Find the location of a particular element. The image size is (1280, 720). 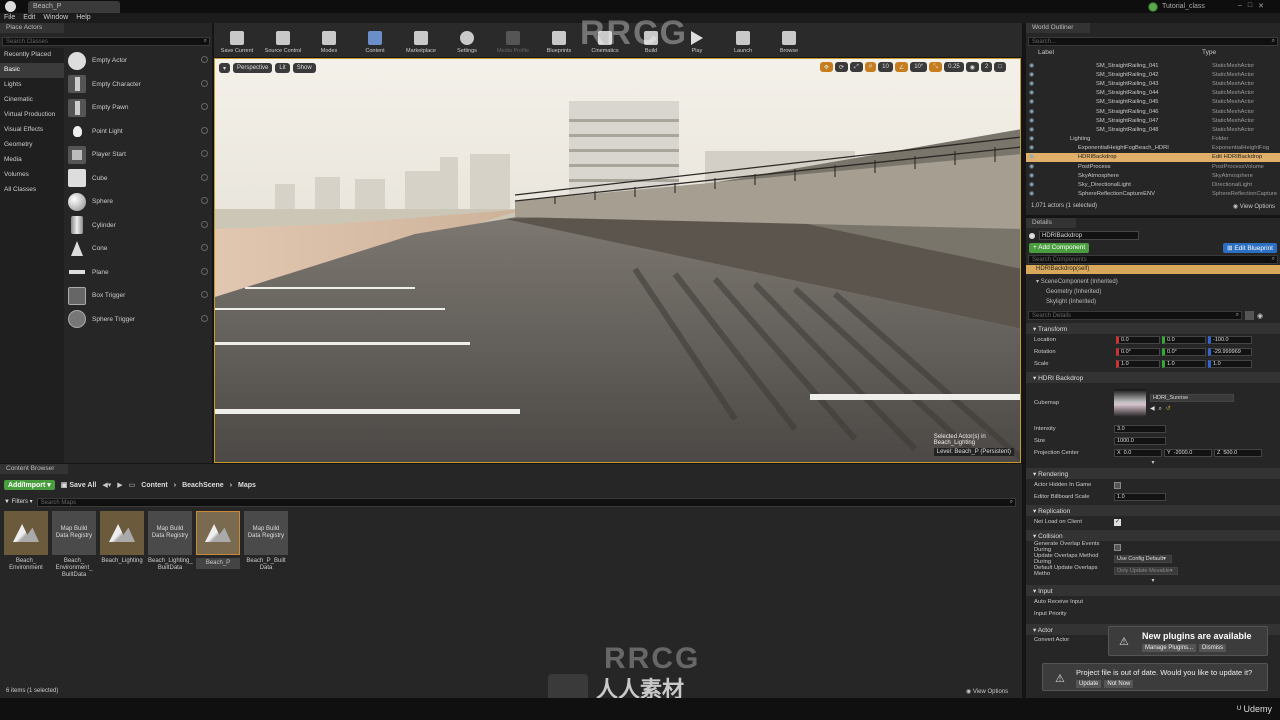

scale-label: Scale is located at coordinates (1070, 364).